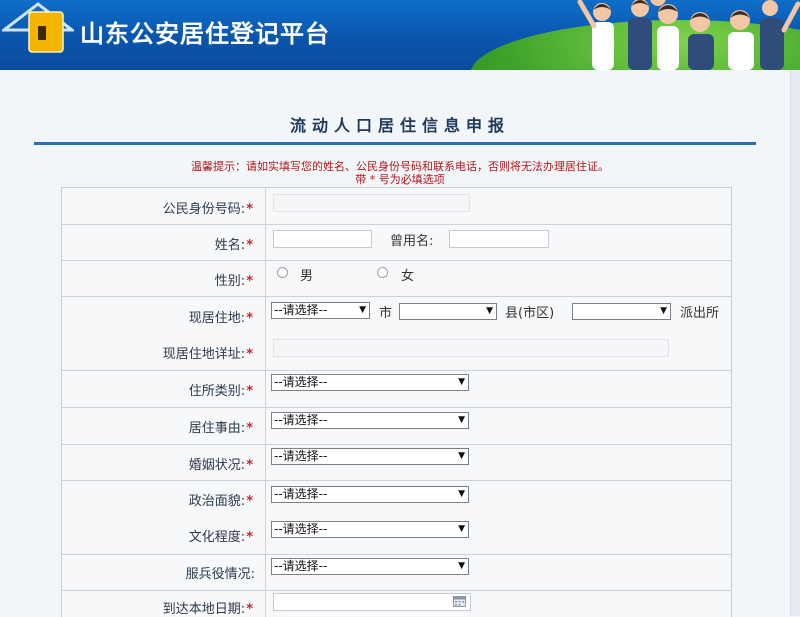 The width and height of the screenshot is (800, 617). What do you see at coordinates (412, 241) in the screenshot?
I see `former-name-label: 曾用名:` at bounding box center [412, 241].